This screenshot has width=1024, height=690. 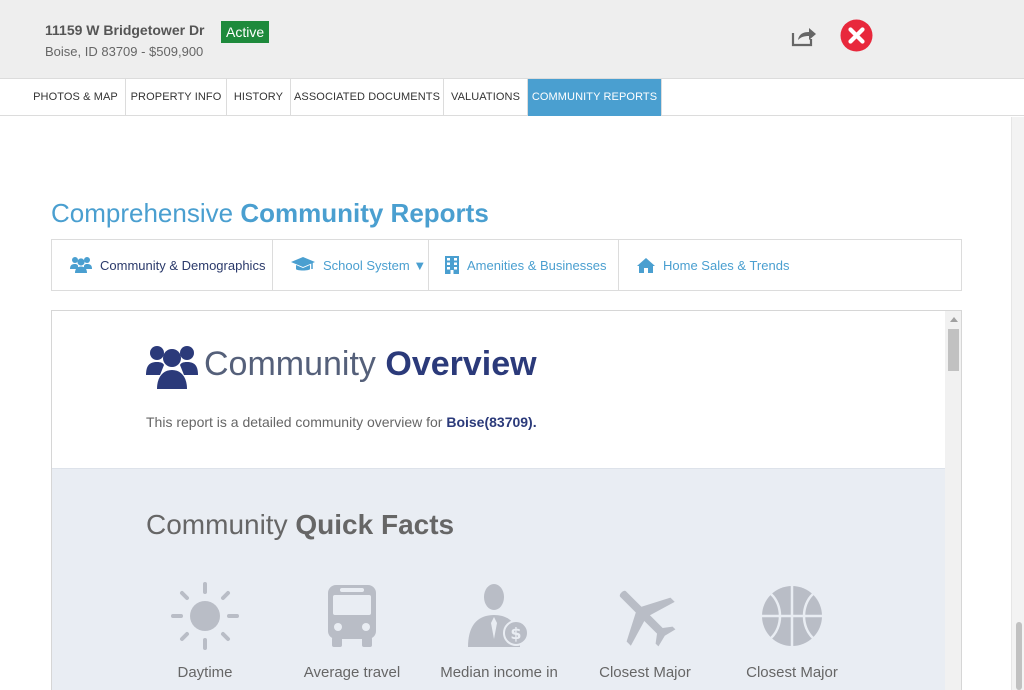 I want to click on airplane-icon, so click(x=647, y=618).